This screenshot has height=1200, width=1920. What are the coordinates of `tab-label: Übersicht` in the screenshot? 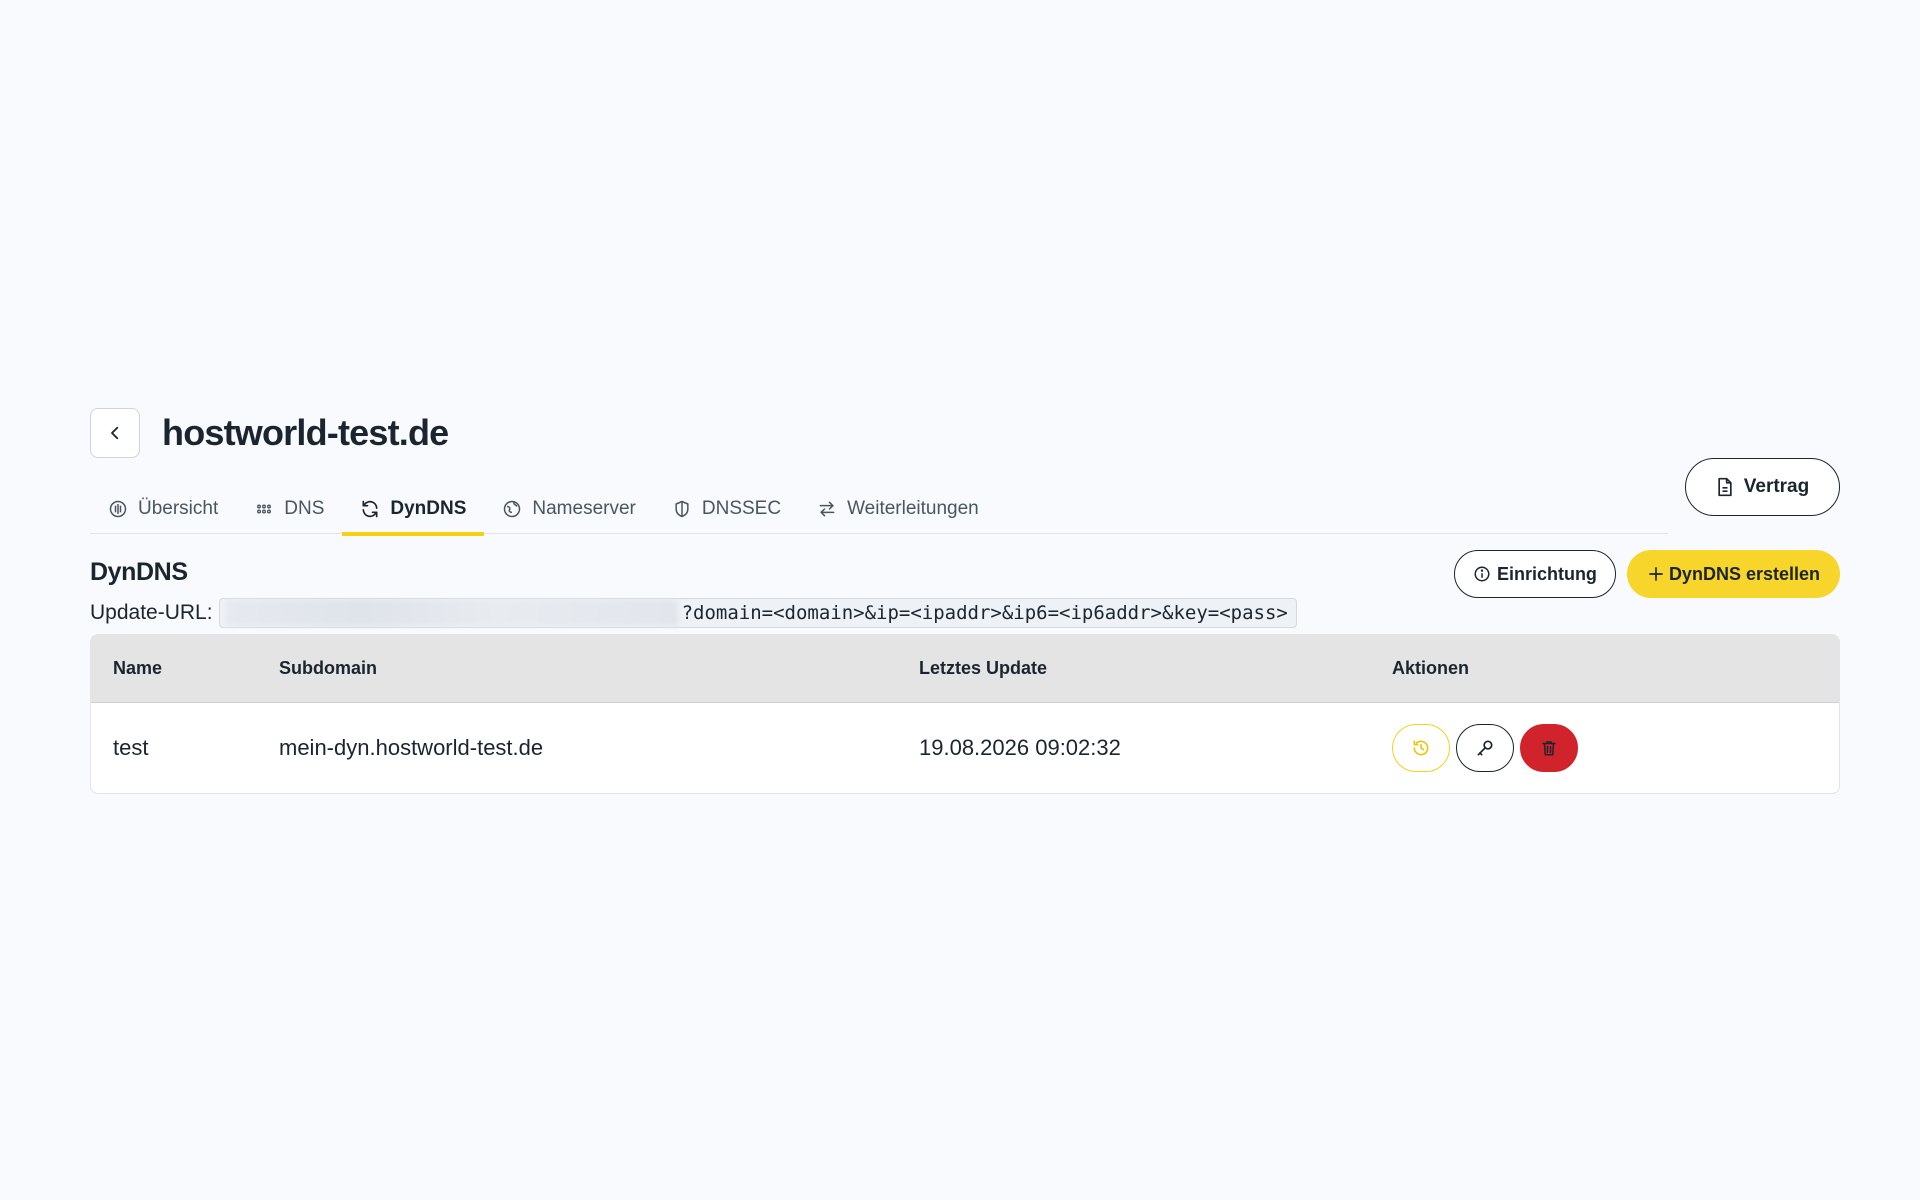 It's located at (178, 508).